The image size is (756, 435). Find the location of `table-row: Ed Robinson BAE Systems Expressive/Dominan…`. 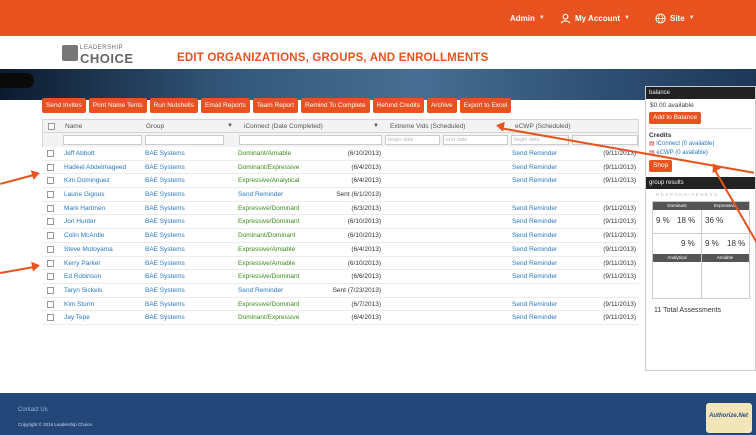

table-row: Ed Robinson BAE Systems Expressive/Dominan… is located at coordinates (340, 277).